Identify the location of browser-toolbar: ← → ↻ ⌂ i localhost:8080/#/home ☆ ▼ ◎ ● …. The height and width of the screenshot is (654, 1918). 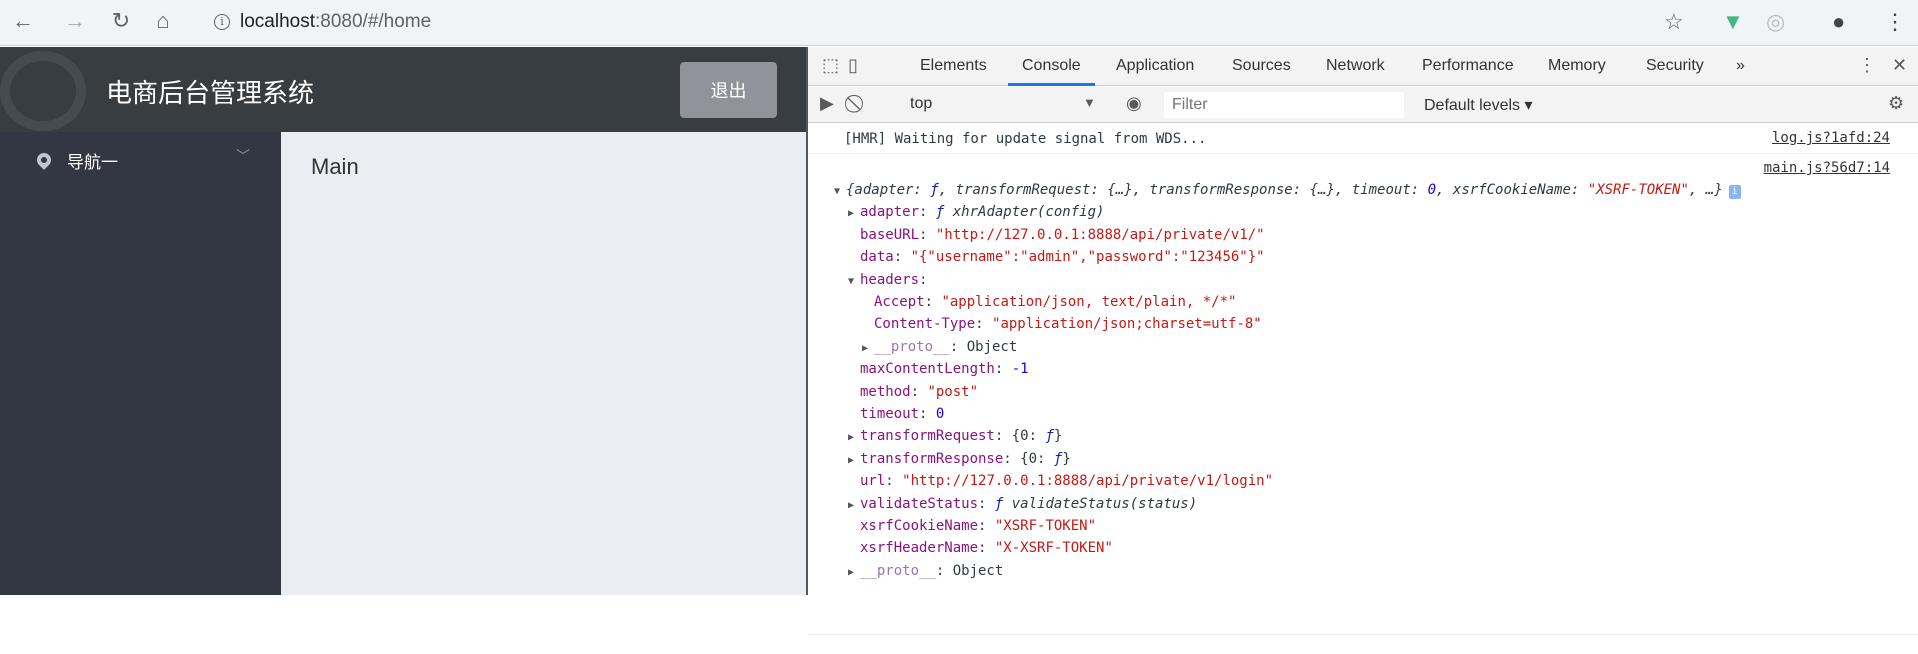
(959, 23).